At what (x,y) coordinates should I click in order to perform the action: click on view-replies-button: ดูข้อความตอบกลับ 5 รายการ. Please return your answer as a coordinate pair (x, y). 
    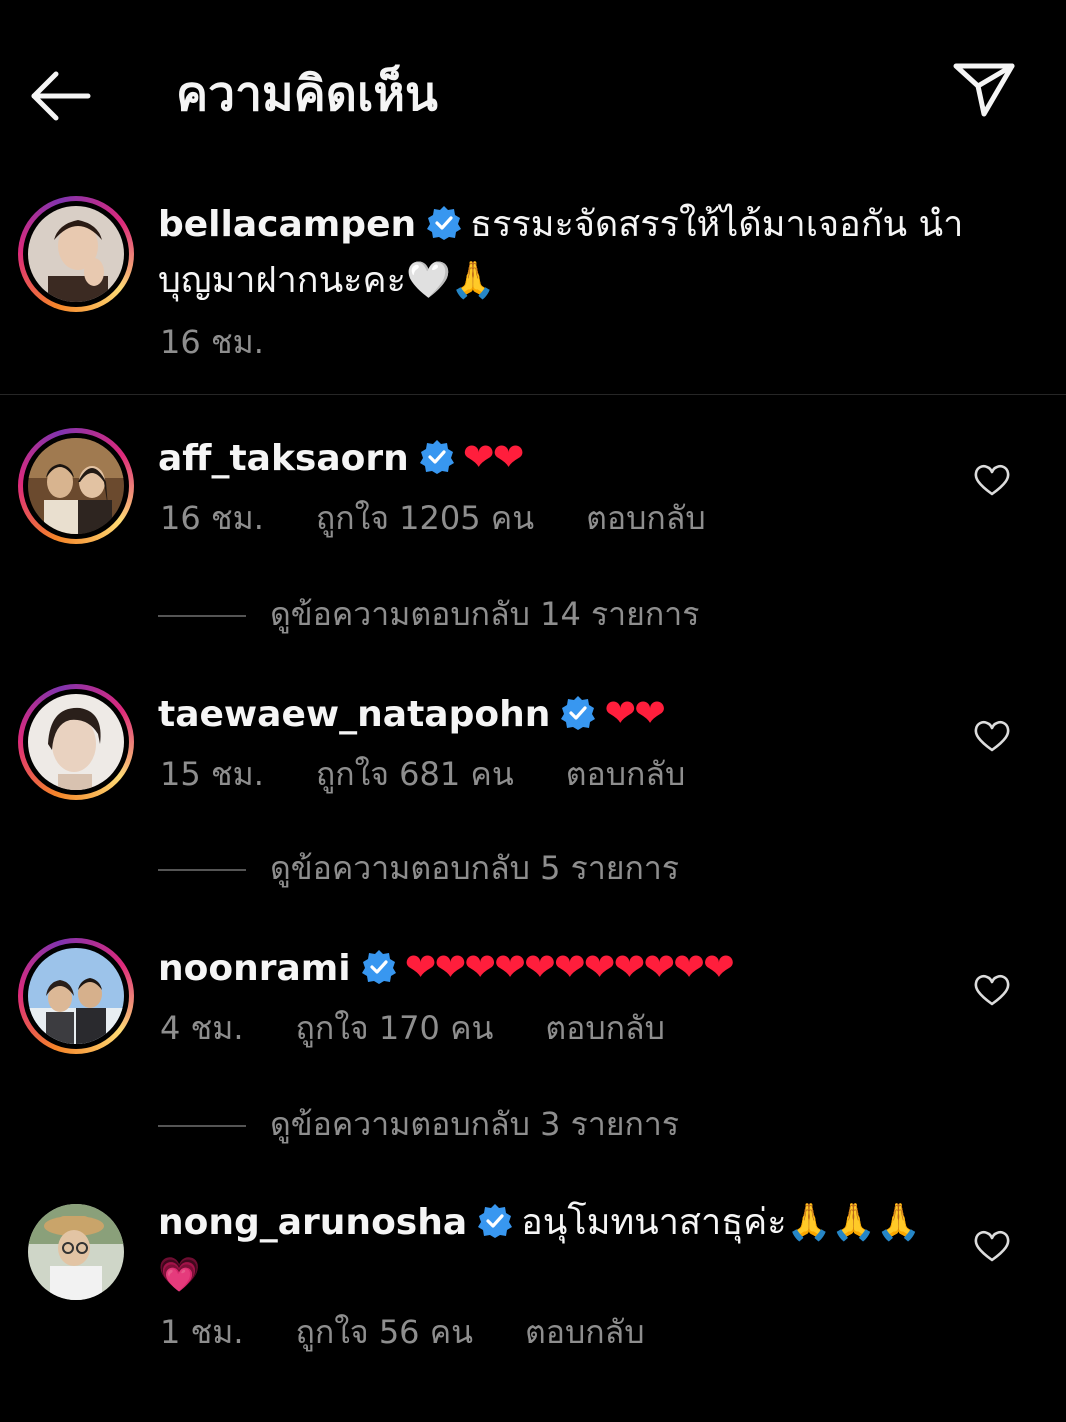
    Looking at the image, I should click on (418, 868).